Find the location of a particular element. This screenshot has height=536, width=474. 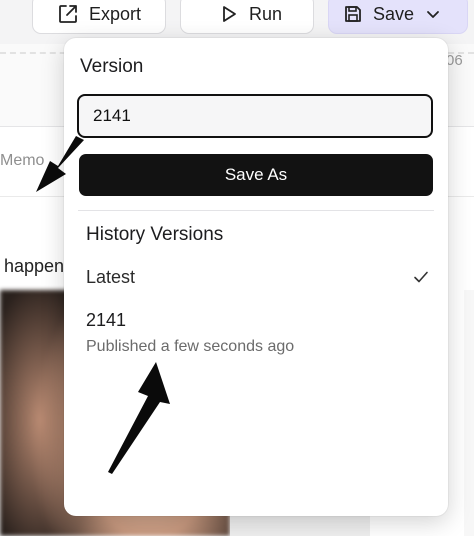

popover-divider is located at coordinates (256, 210).